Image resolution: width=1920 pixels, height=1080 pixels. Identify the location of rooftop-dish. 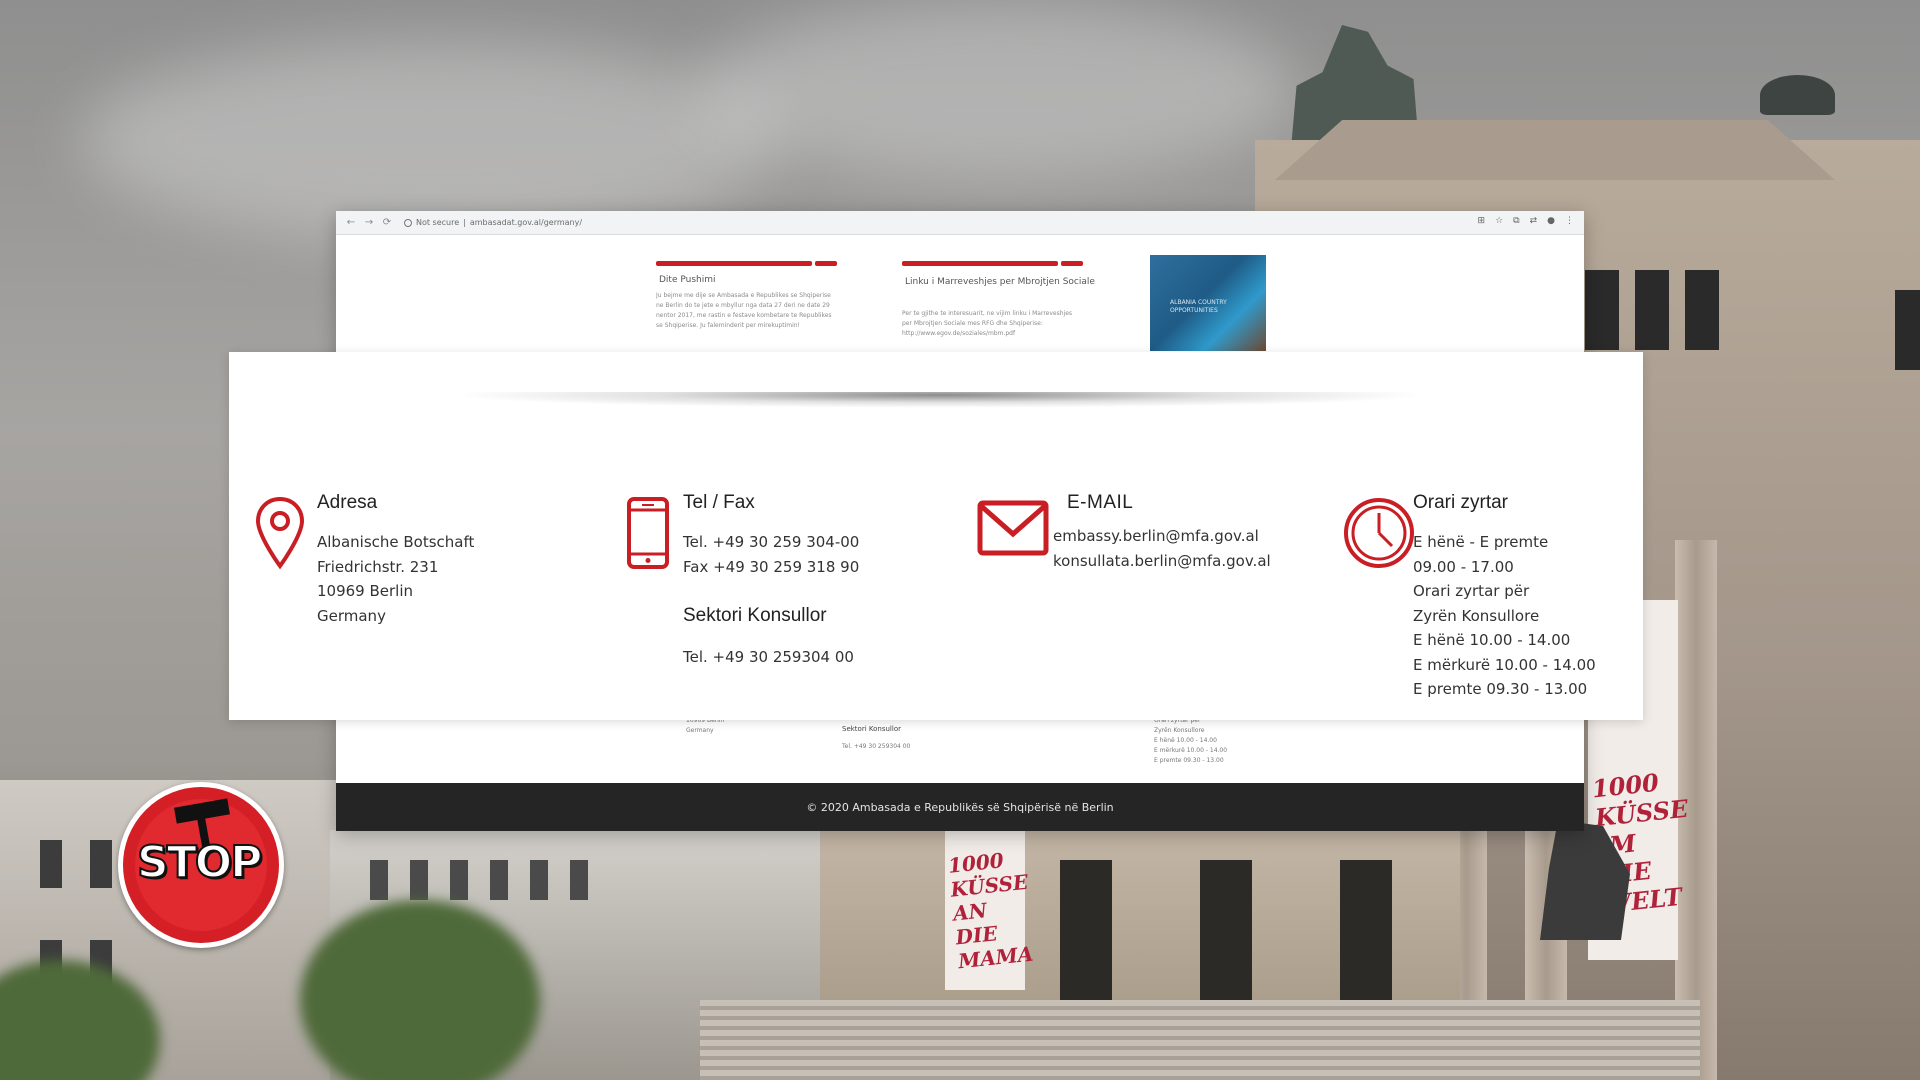
(1797, 95).